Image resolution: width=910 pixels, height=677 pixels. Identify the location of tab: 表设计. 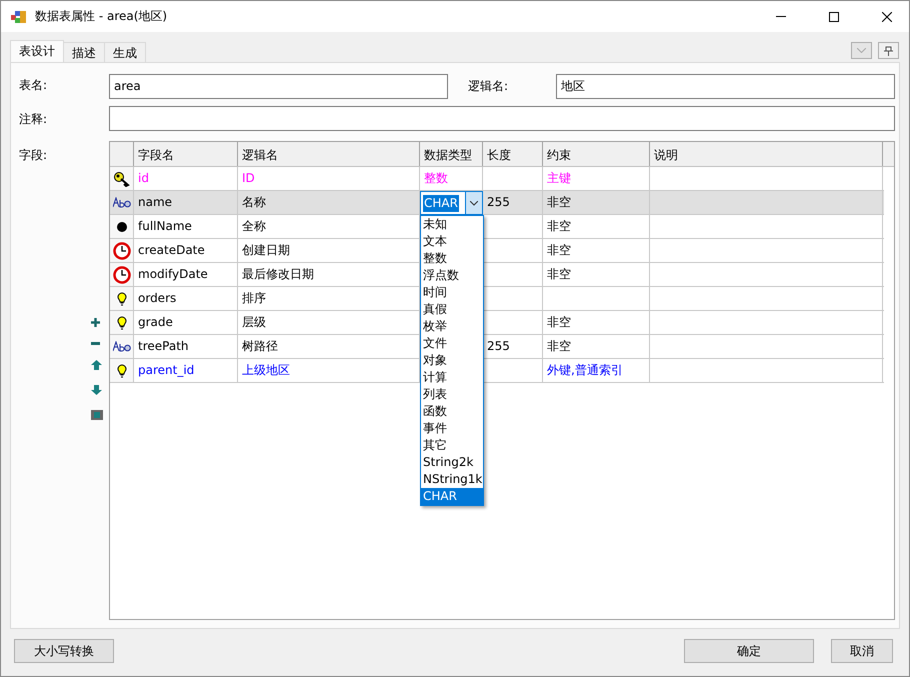
(37, 51).